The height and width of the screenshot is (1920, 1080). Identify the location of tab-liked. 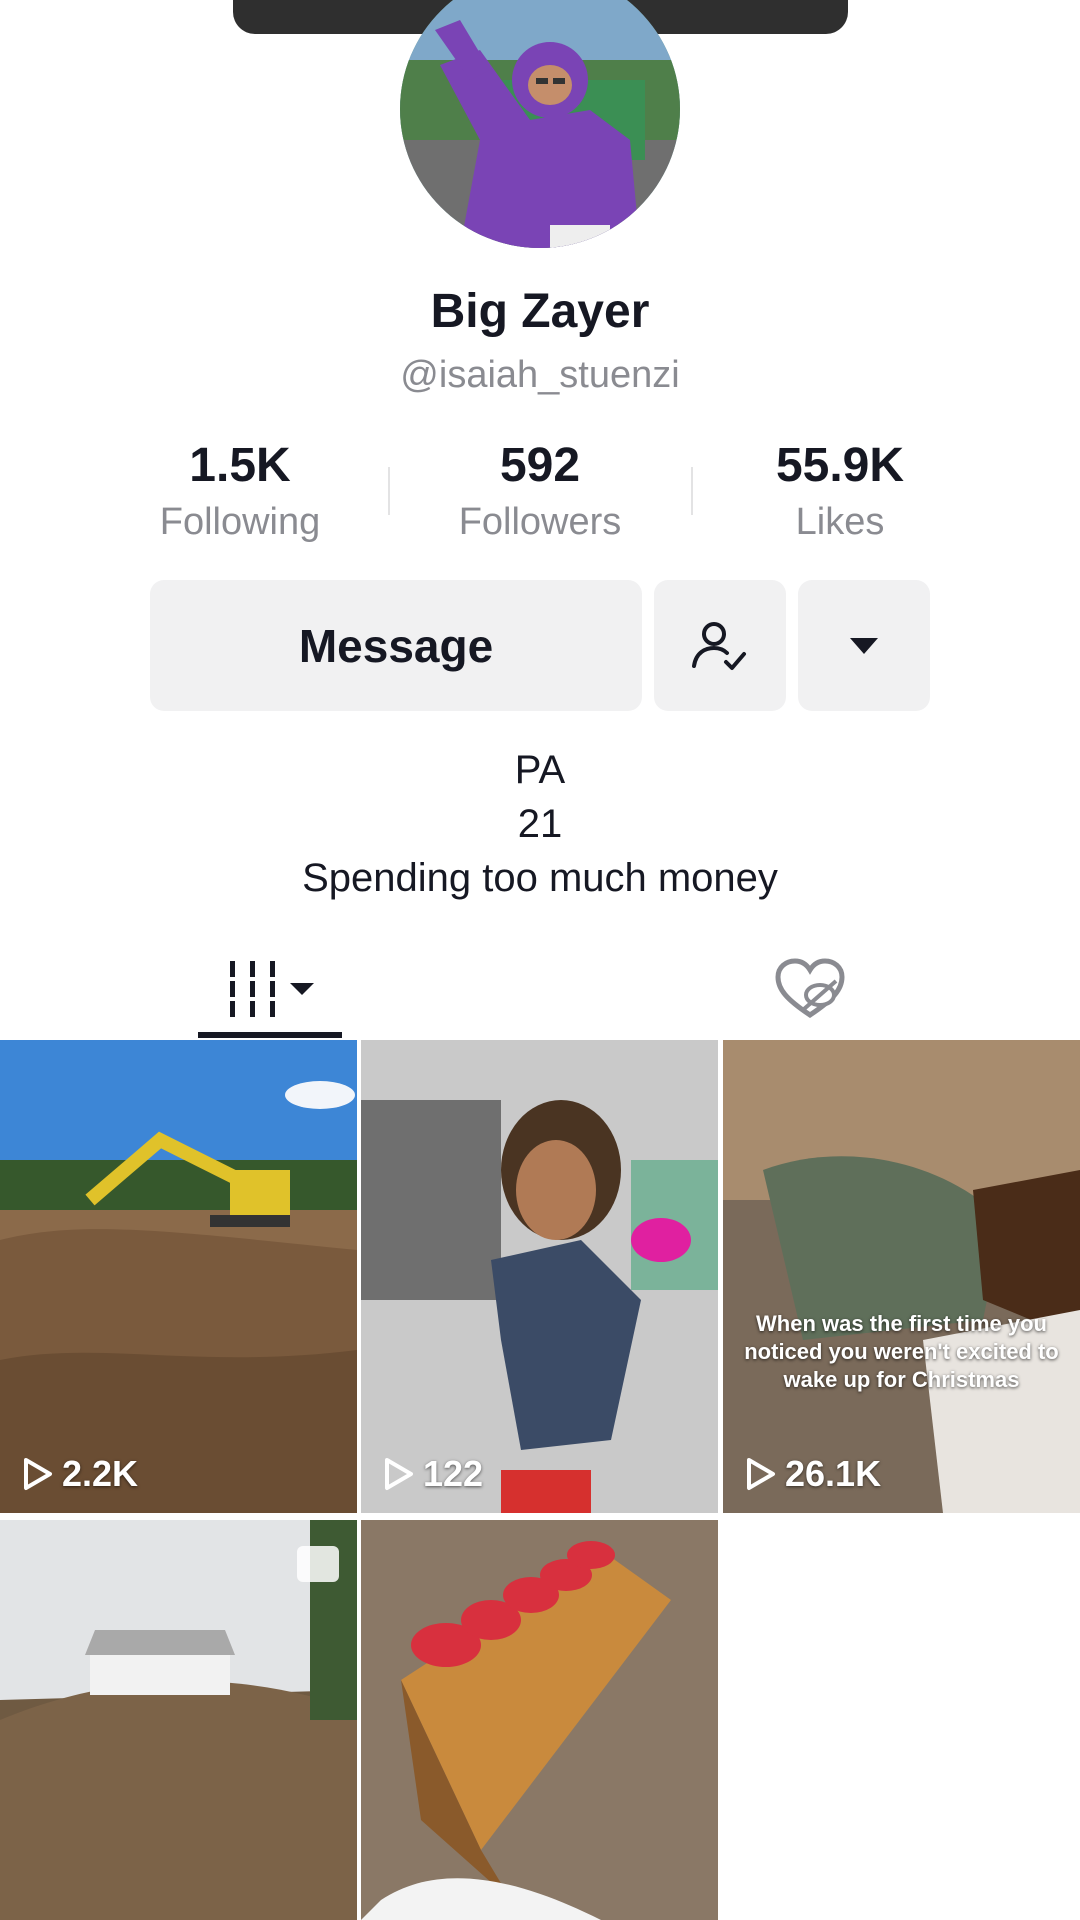
(810, 989).